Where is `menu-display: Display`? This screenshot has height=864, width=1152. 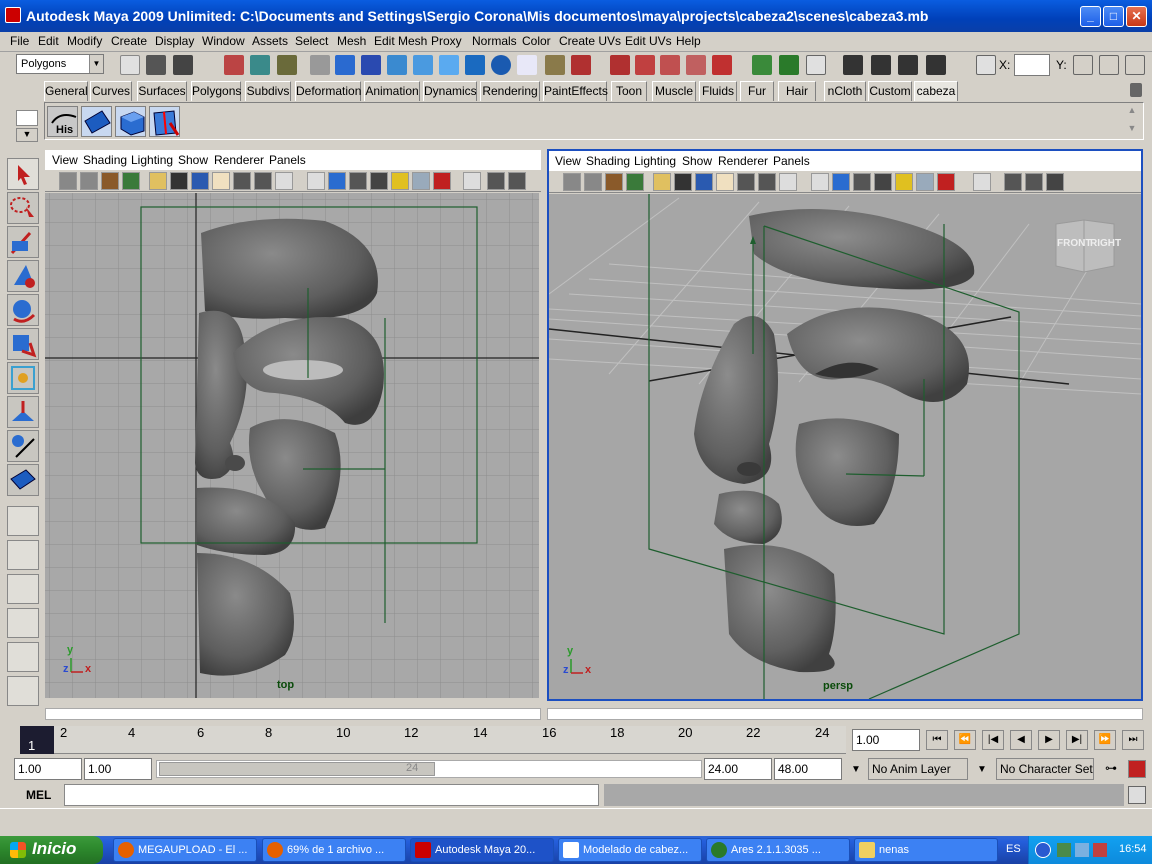
menu-display: Display is located at coordinates (174, 41).